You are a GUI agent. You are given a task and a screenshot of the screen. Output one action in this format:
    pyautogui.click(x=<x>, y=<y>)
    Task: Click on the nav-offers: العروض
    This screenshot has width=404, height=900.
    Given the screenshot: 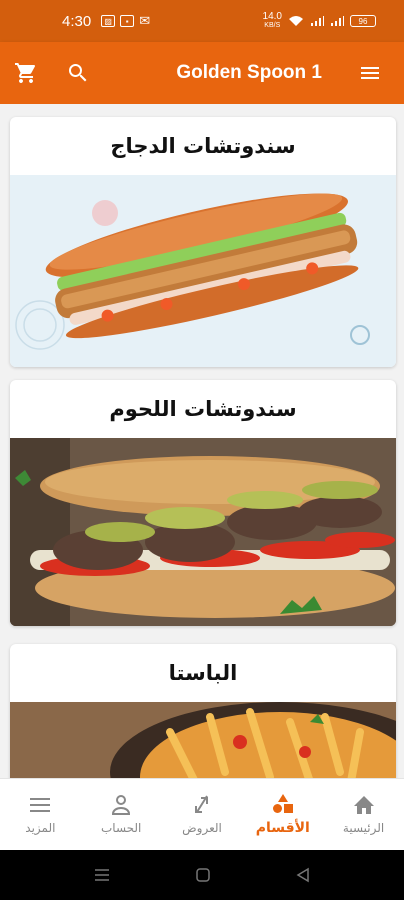 What is the action you would take?
    pyautogui.click(x=202, y=814)
    